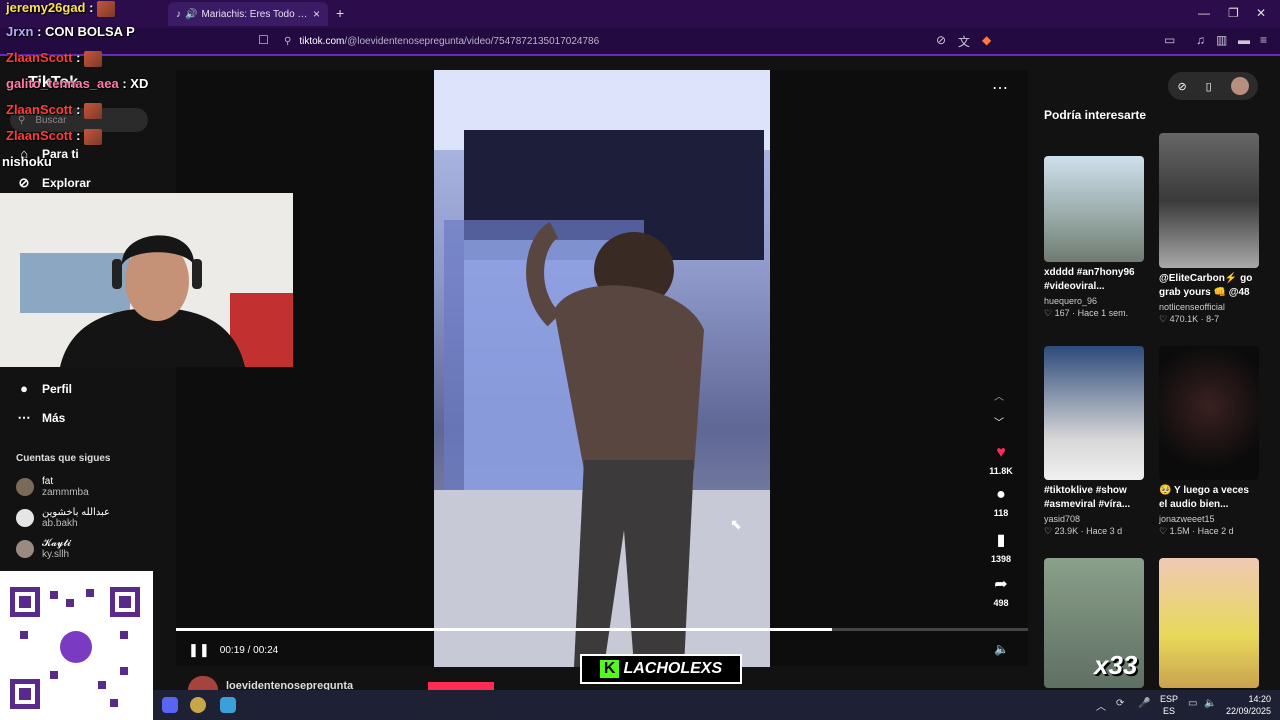 The height and width of the screenshot is (720, 1280). What do you see at coordinates (999, 395) in the screenshot?
I see `previous-video-icon: ︿` at bounding box center [999, 395].